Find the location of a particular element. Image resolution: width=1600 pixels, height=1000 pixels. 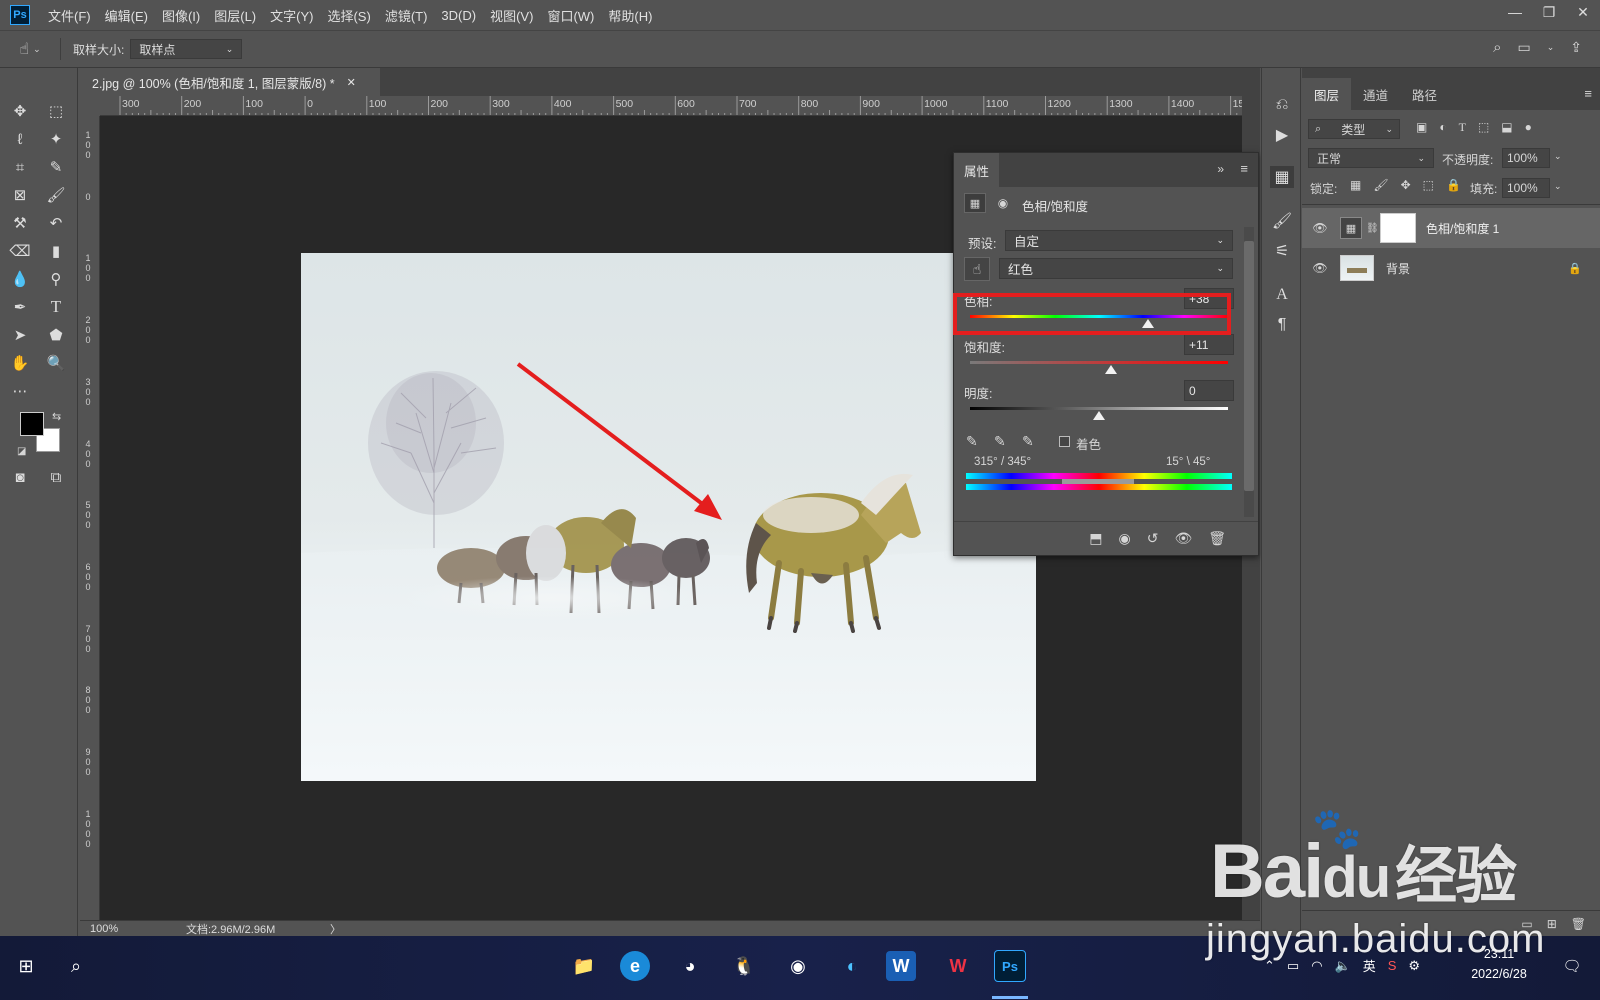

menu-3d: 3D(D) is located at coordinates (458, 15).